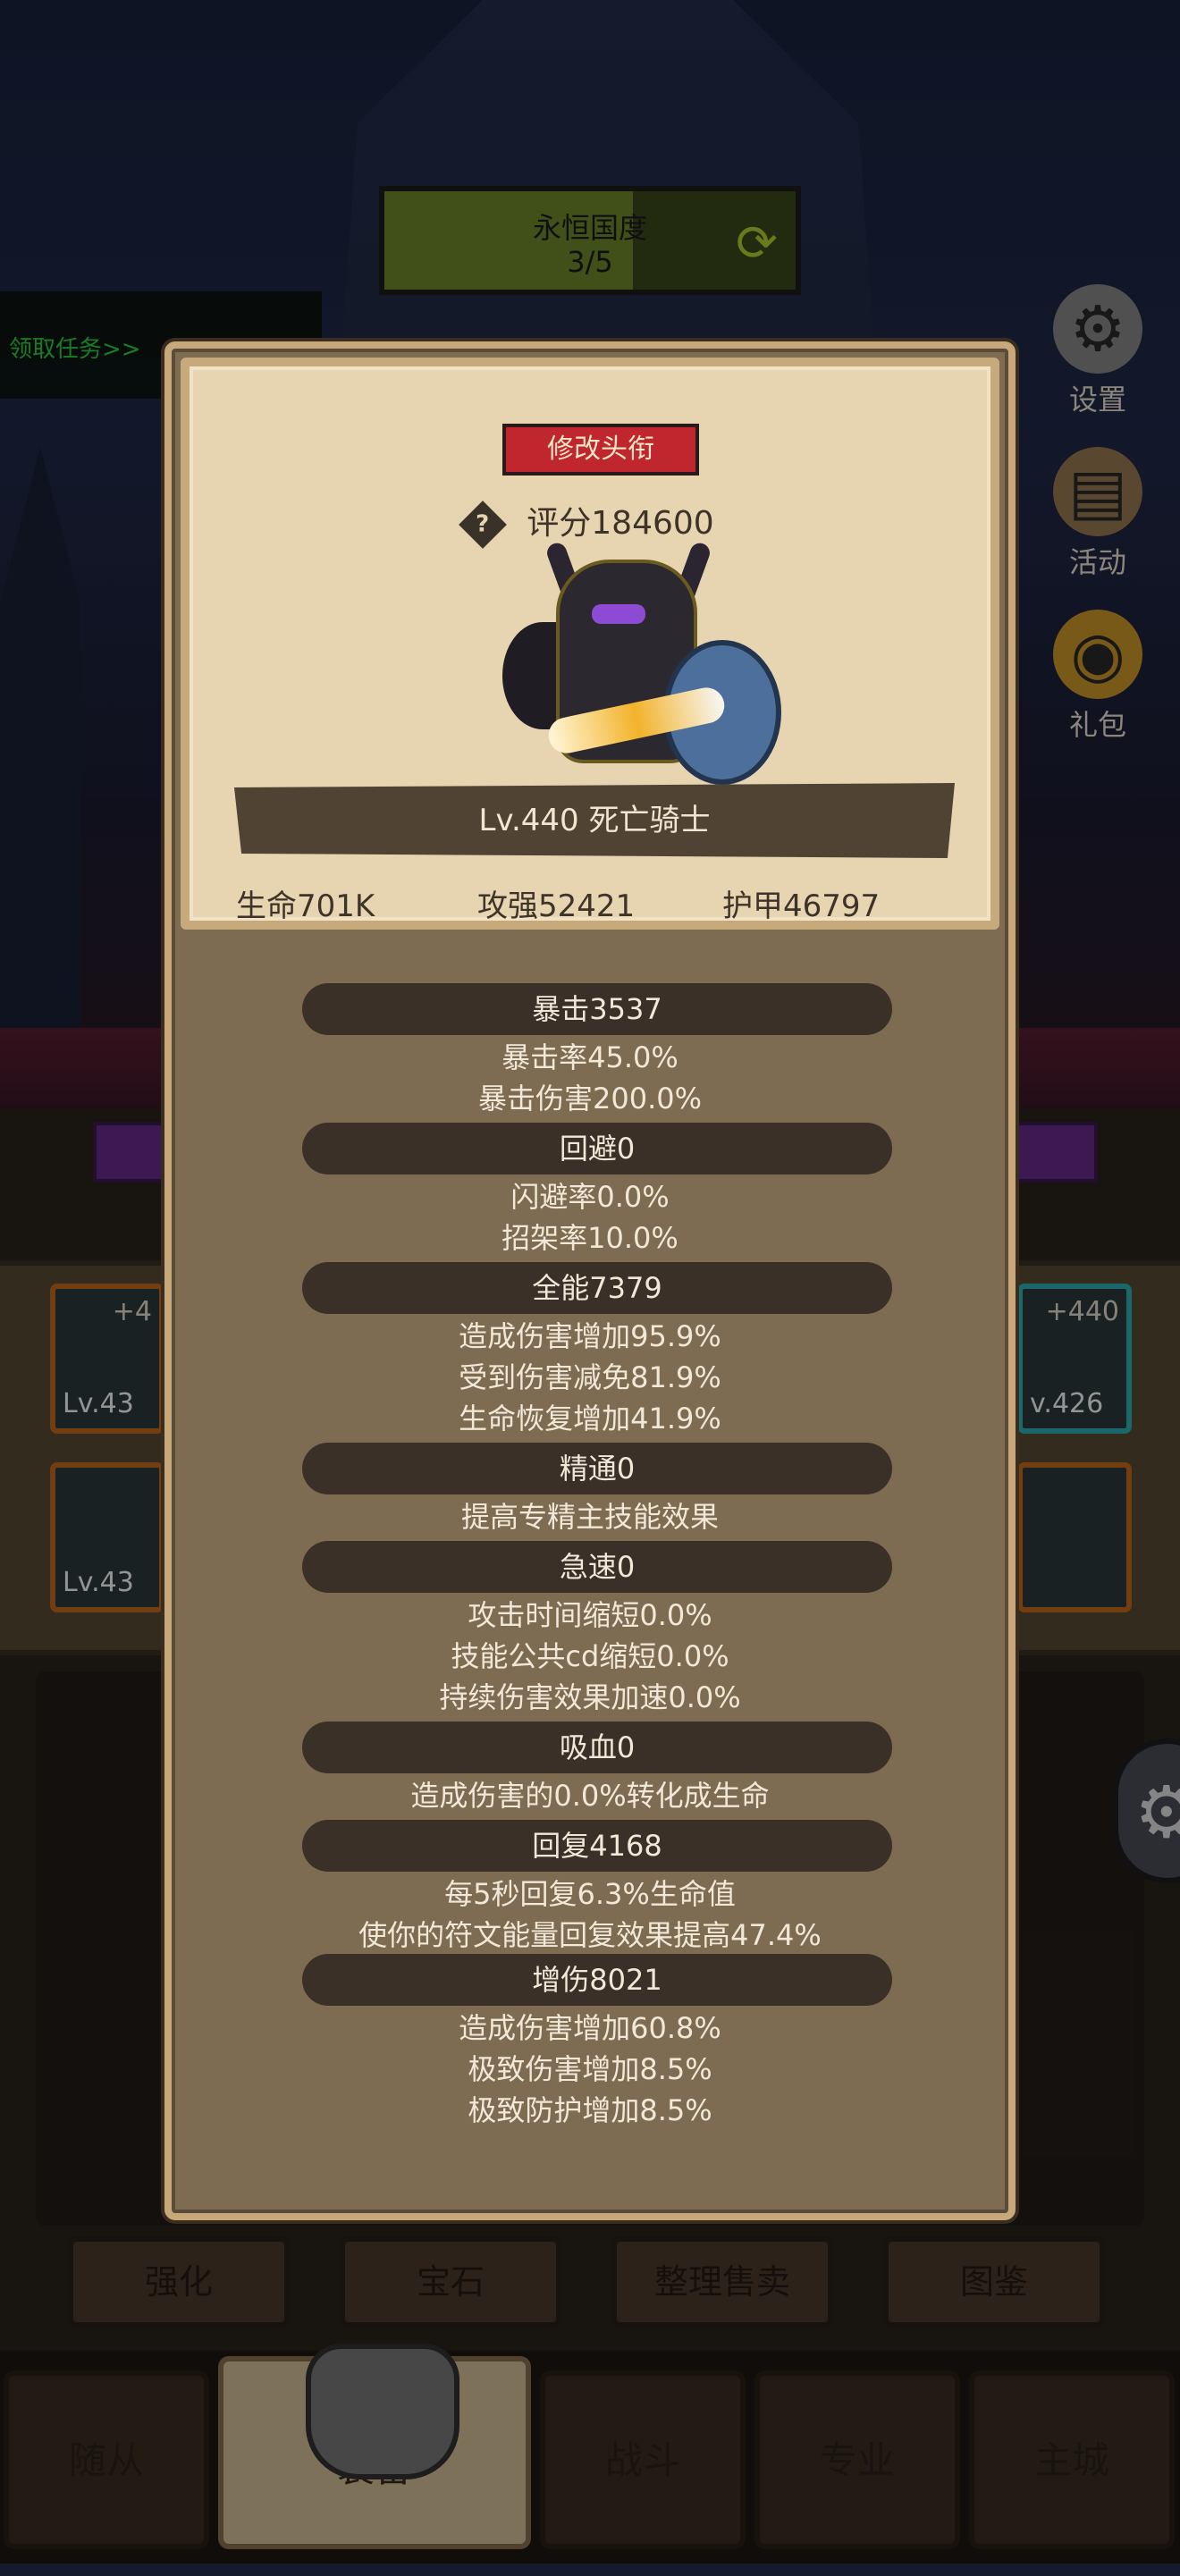  Describe the element at coordinates (590, 1697) in the screenshot. I see `stat-line: 持续伤害效果加速0.0%` at that location.